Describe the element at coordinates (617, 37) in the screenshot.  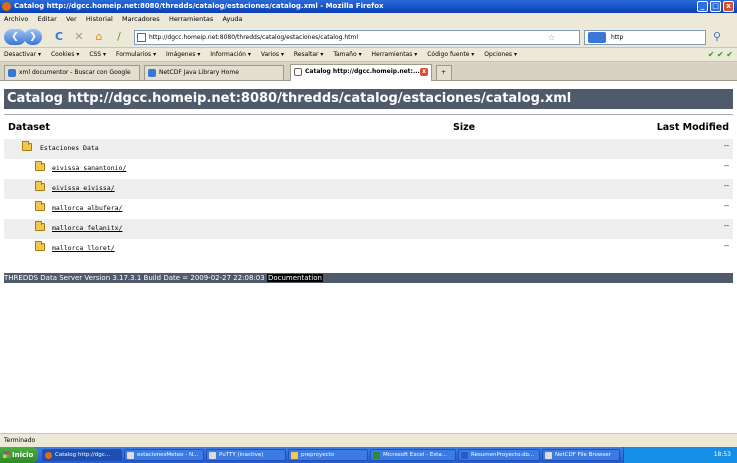
I see `search-text: http` at that location.